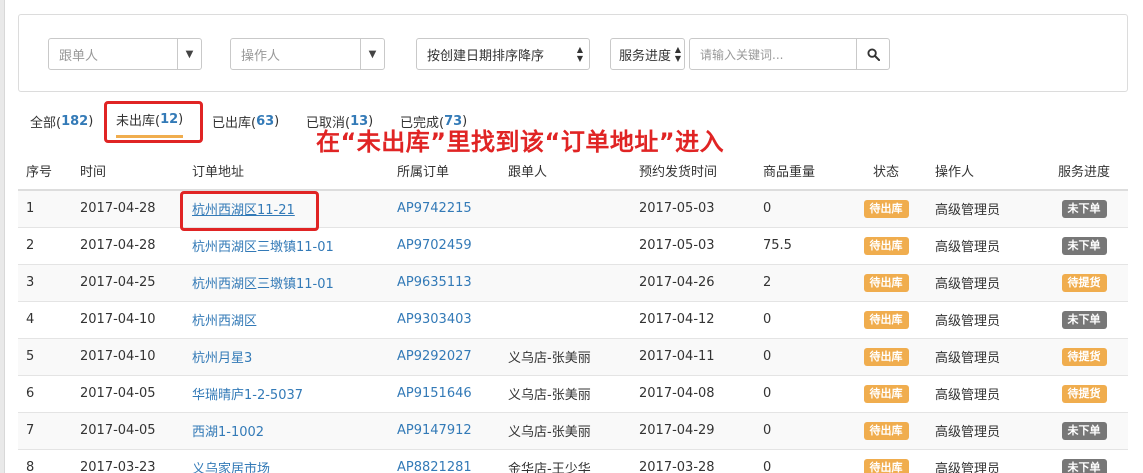 The height and width of the screenshot is (473, 1143). Describe the element at coordinates (565, 171) in the screenshot. I see `header-follower: 跟单人` at that location.